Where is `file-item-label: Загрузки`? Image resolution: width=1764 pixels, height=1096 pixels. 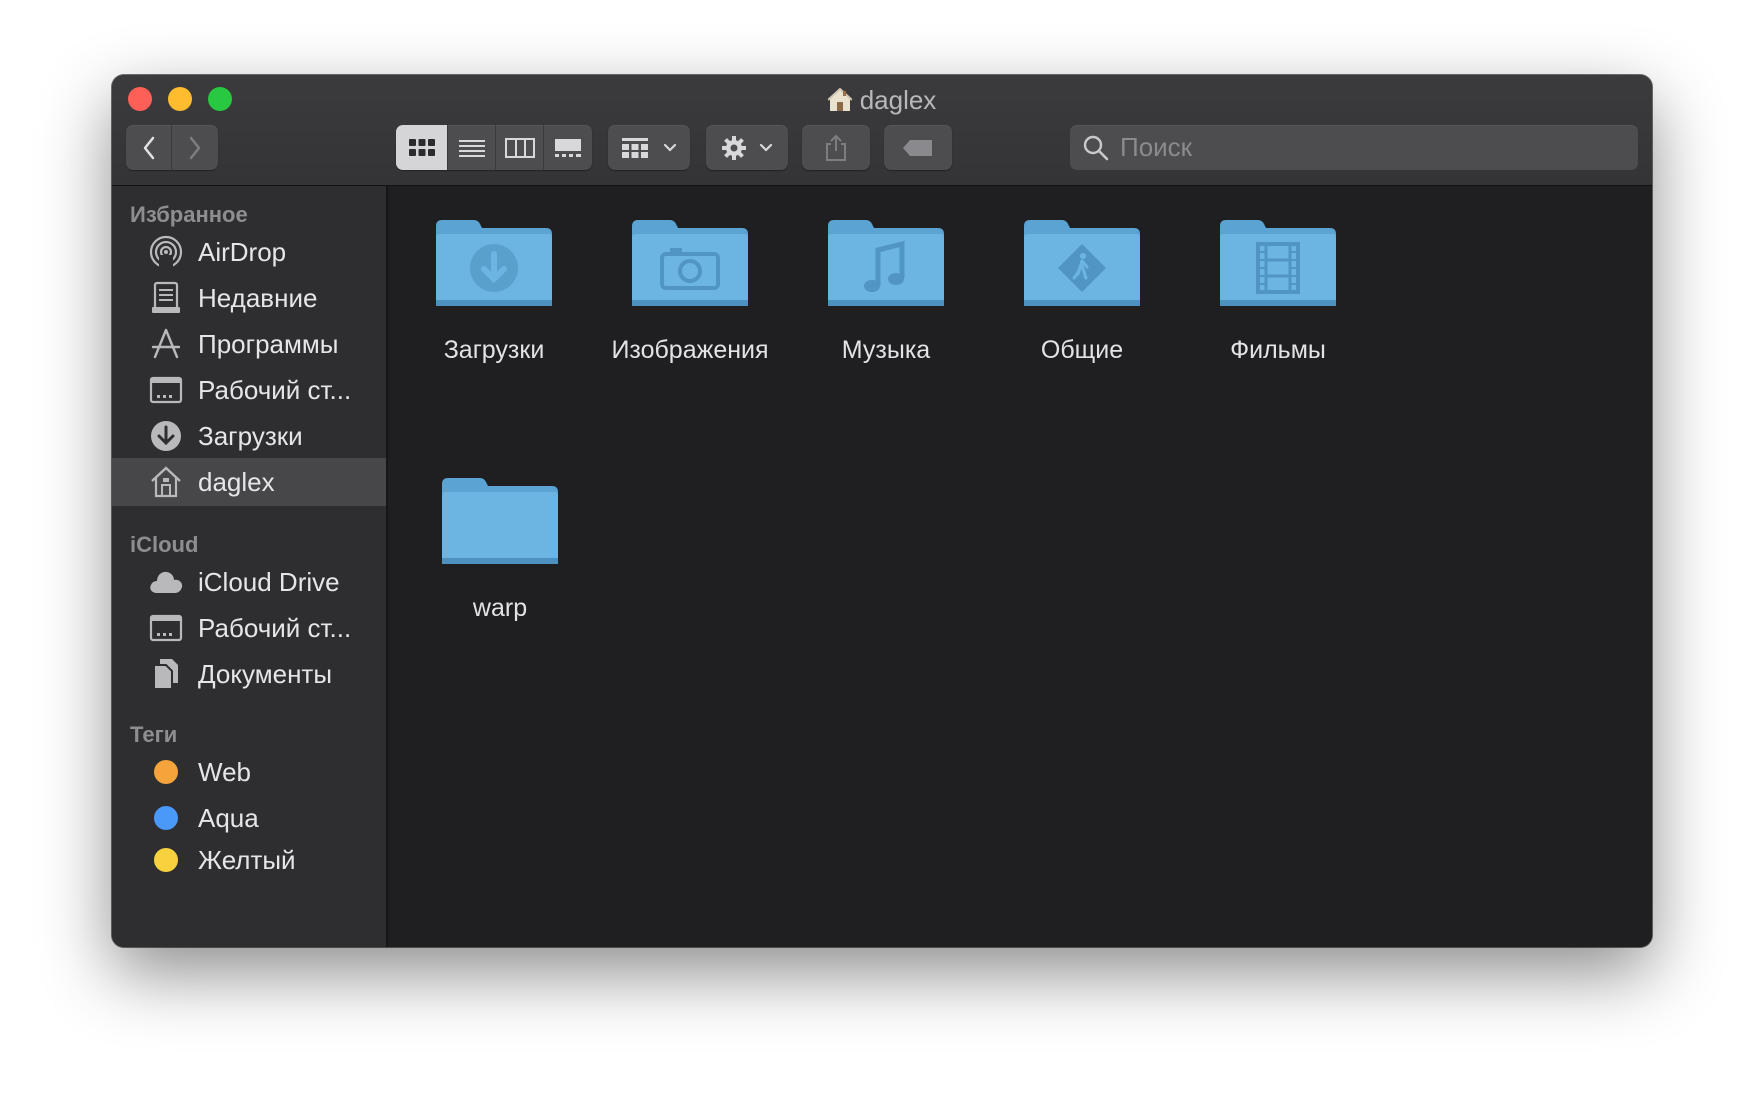 file-item-label: Загрузки is located at coordinates (494, 350).